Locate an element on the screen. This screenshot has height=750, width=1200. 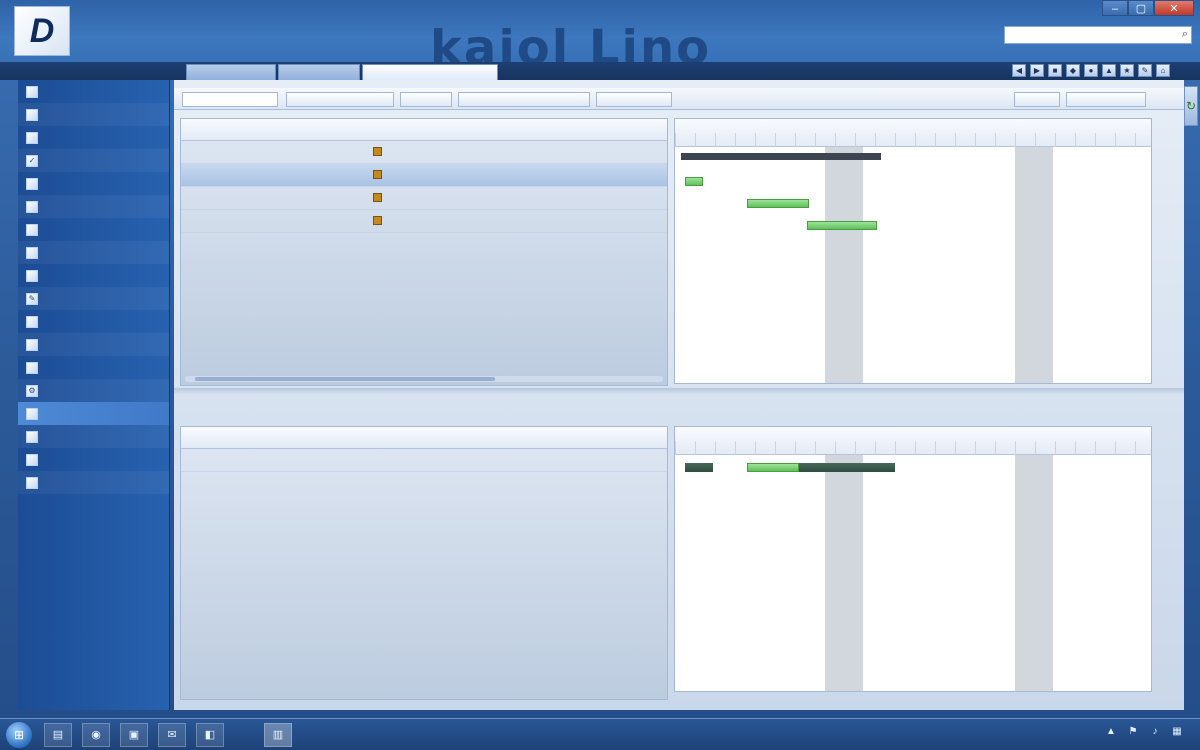
minimize-button: – is located at coordinates (1115, 8).